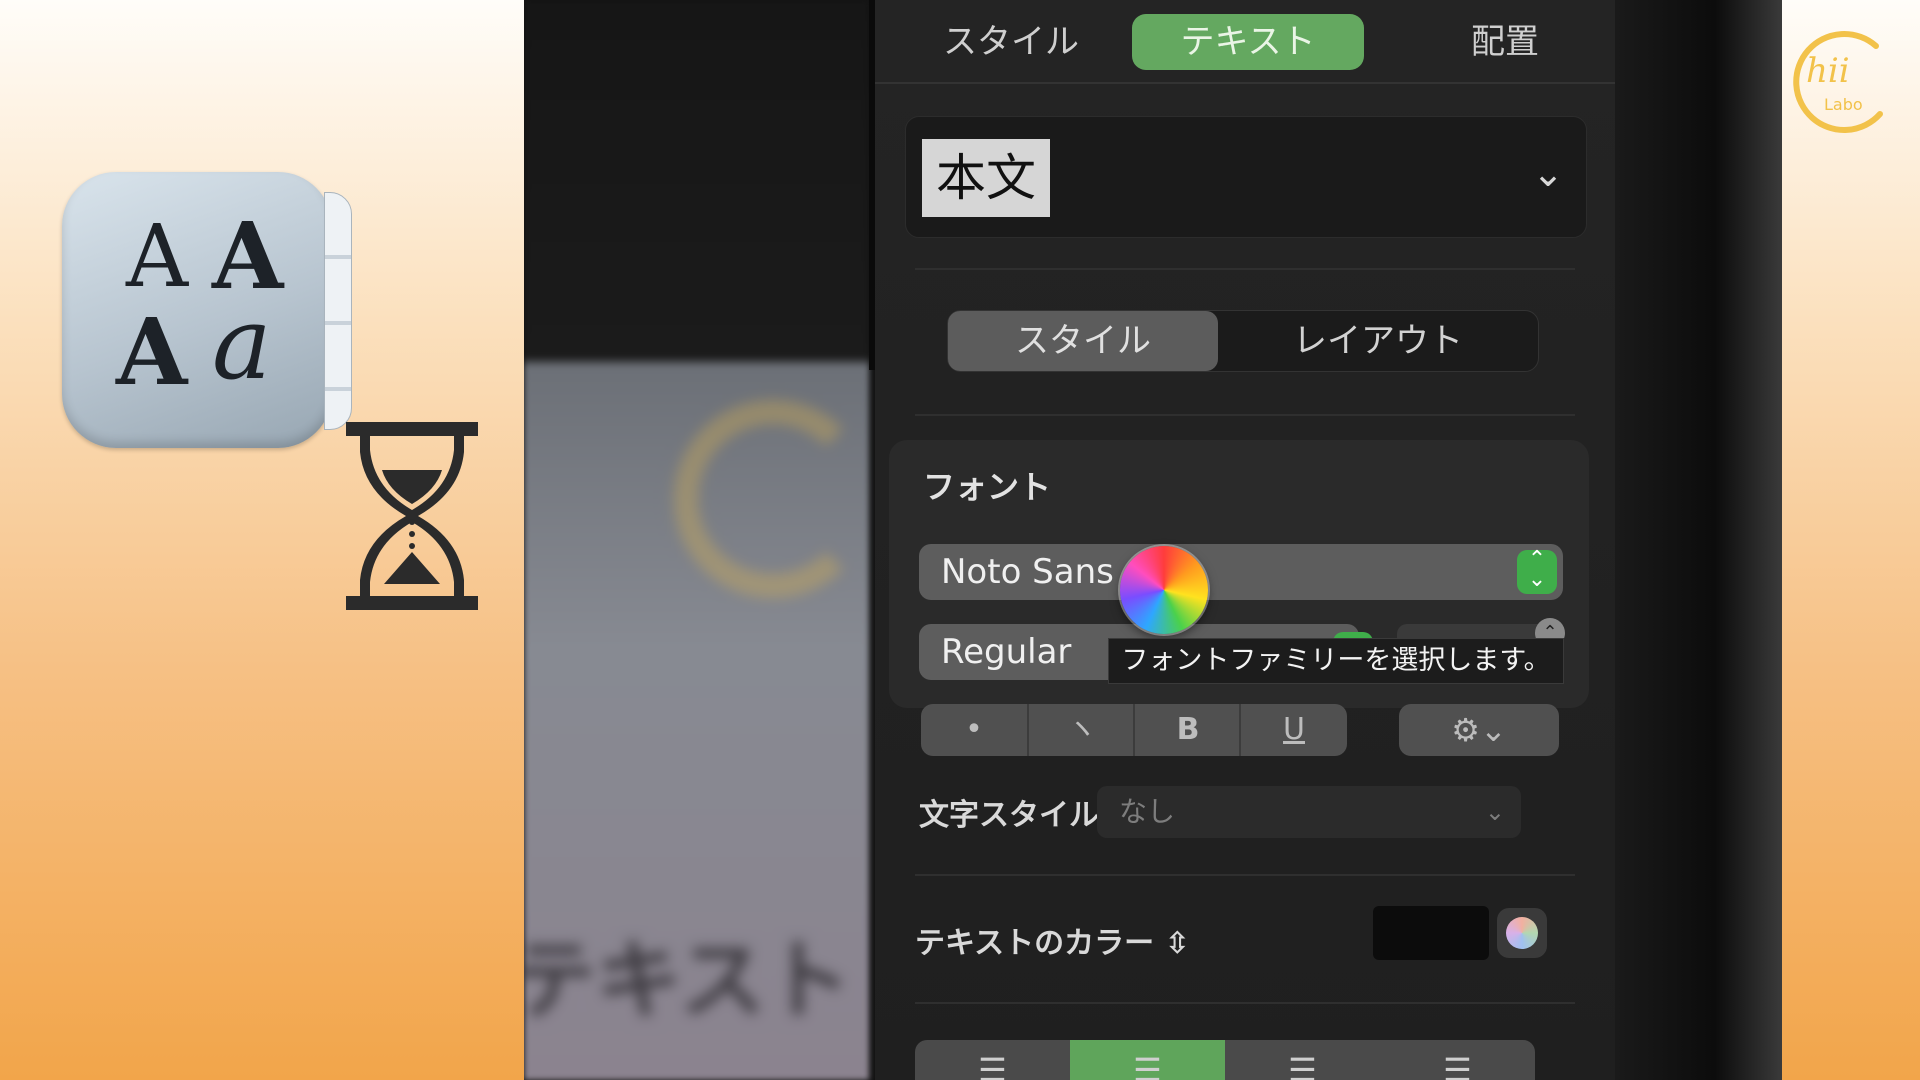  Describe the element at coordinates (152, 352) in the screenshot. I see `glyph-a-bold: A` at that location.